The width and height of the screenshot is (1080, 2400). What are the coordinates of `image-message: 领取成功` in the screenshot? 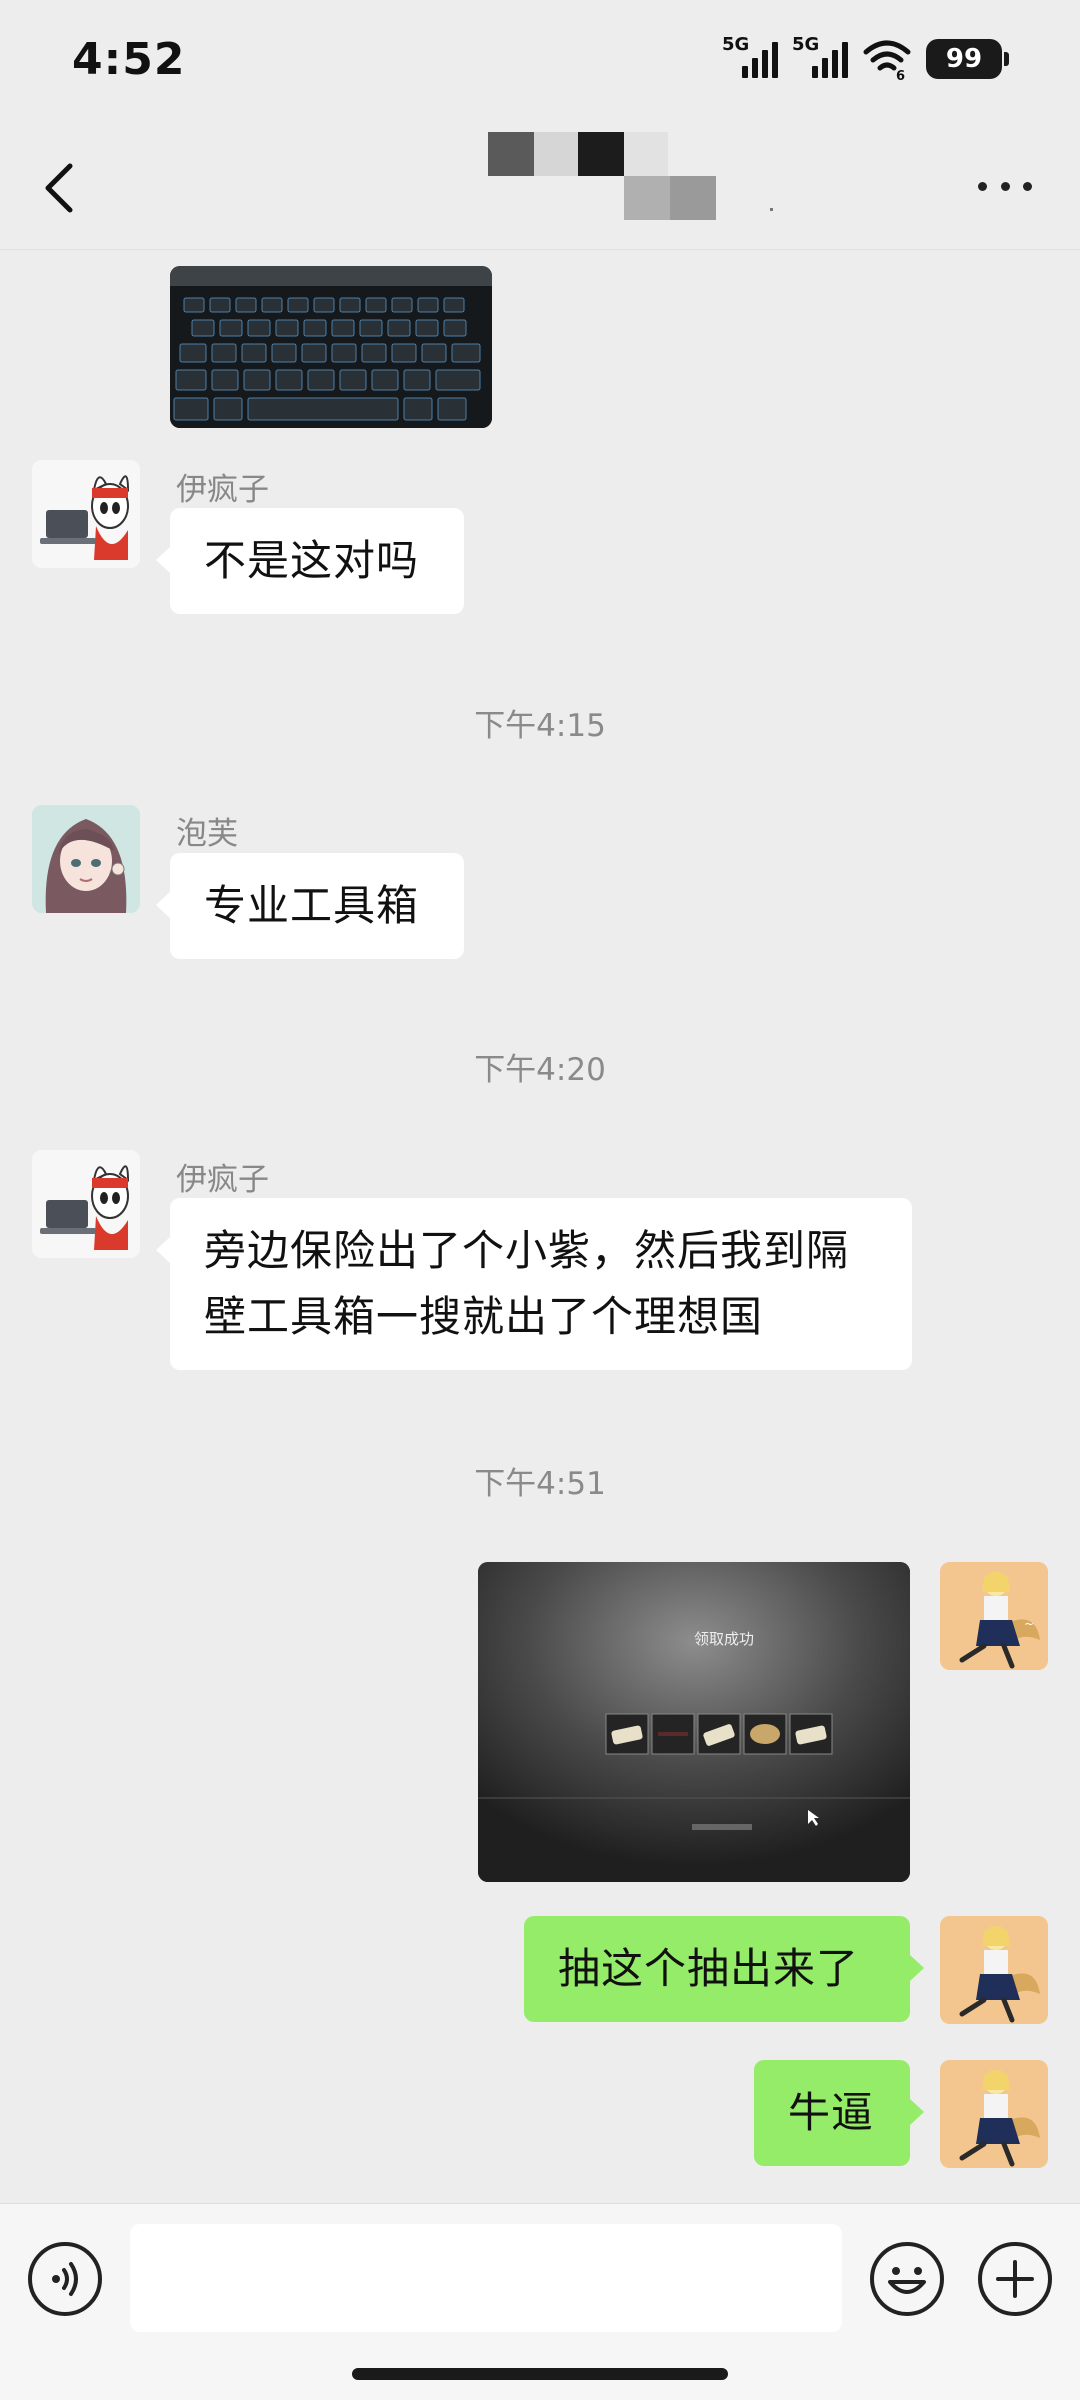 It's located at (694, 1722).